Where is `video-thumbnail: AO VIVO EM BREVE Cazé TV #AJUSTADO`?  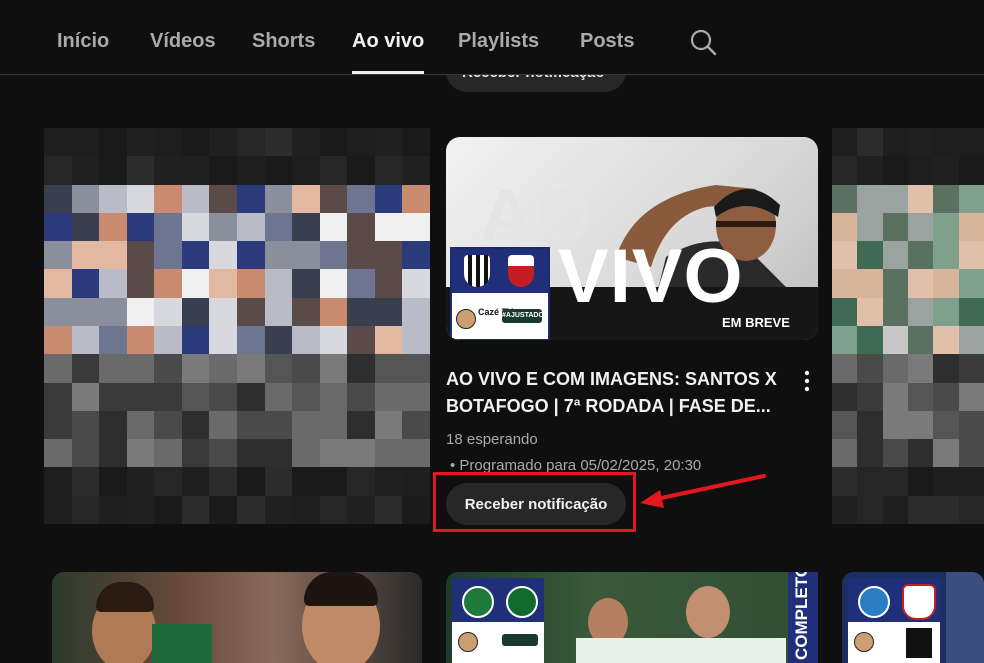
video-thumbnail: AO VIVO EM BREVE Cazé TV #AJUSTADO is located at coordinates (632, 238).